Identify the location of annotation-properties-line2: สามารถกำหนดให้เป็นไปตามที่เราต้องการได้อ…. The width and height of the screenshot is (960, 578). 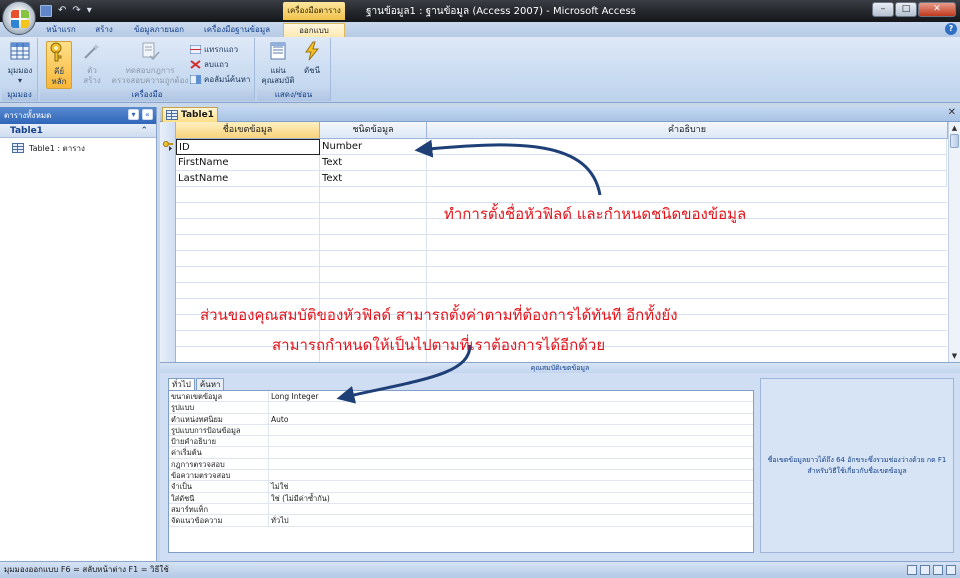
(439, 345).